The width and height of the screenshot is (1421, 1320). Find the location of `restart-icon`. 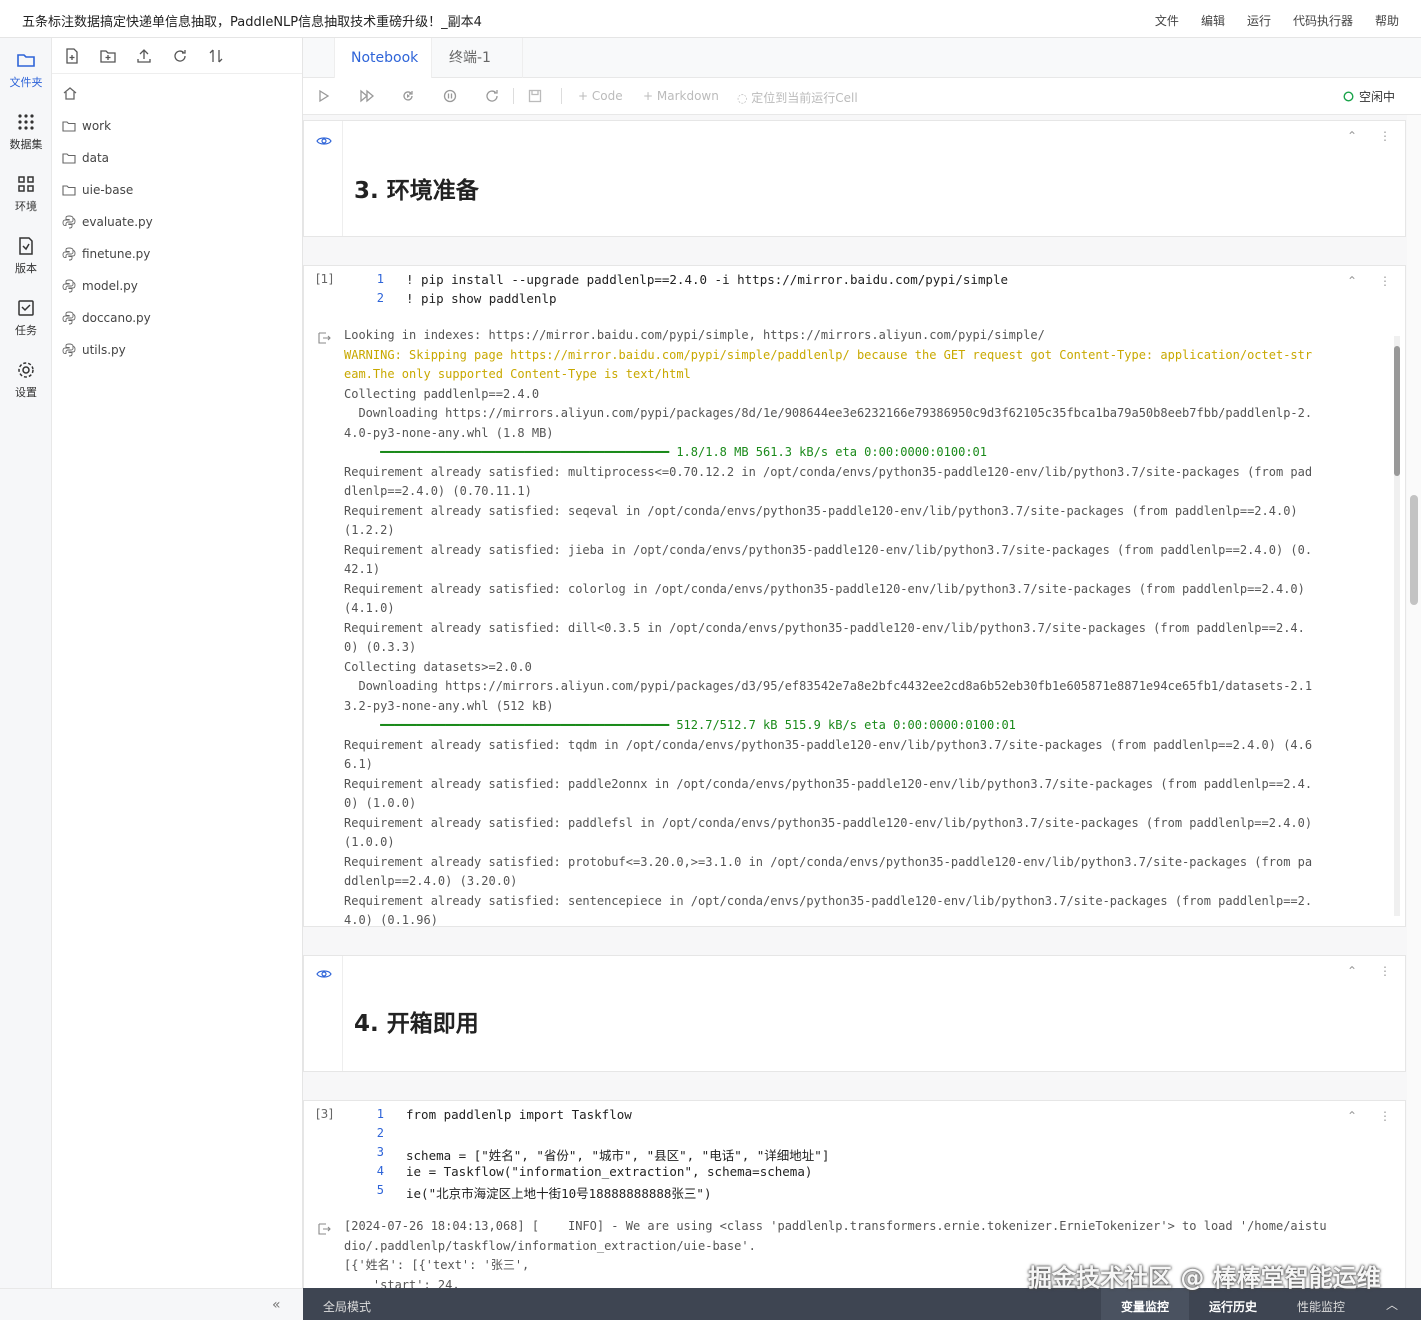

restart-icon is located at coordinates (492, 96).